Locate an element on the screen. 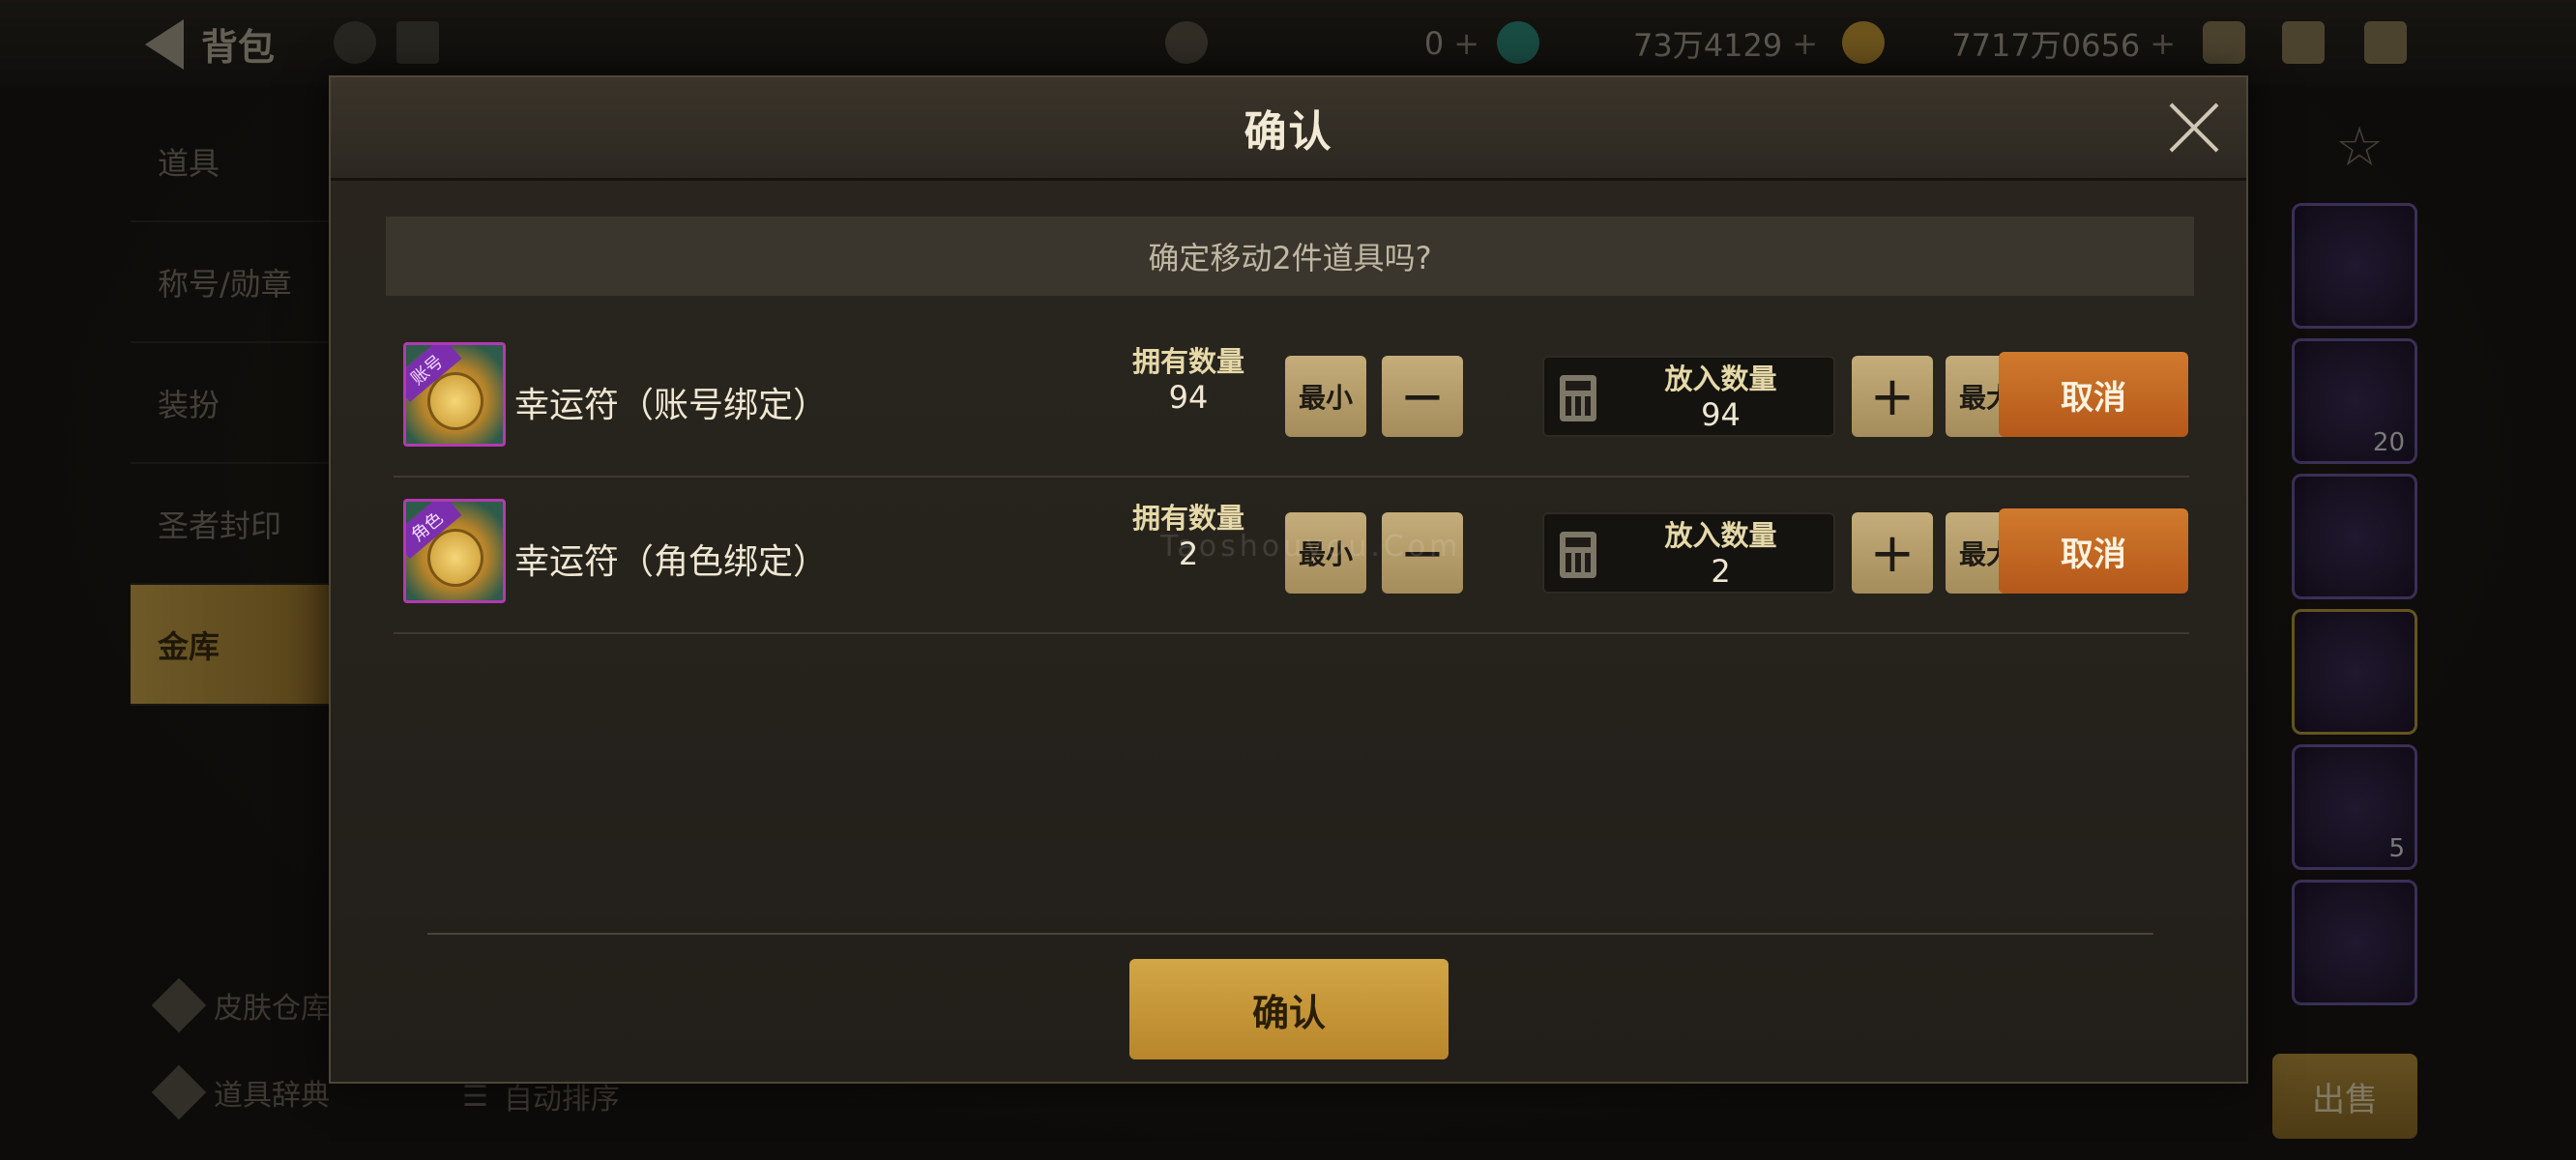 This screenshot has width=2576, height=1160. watermark: Taoshouyou.Com is located at coordinates (1311, 547).